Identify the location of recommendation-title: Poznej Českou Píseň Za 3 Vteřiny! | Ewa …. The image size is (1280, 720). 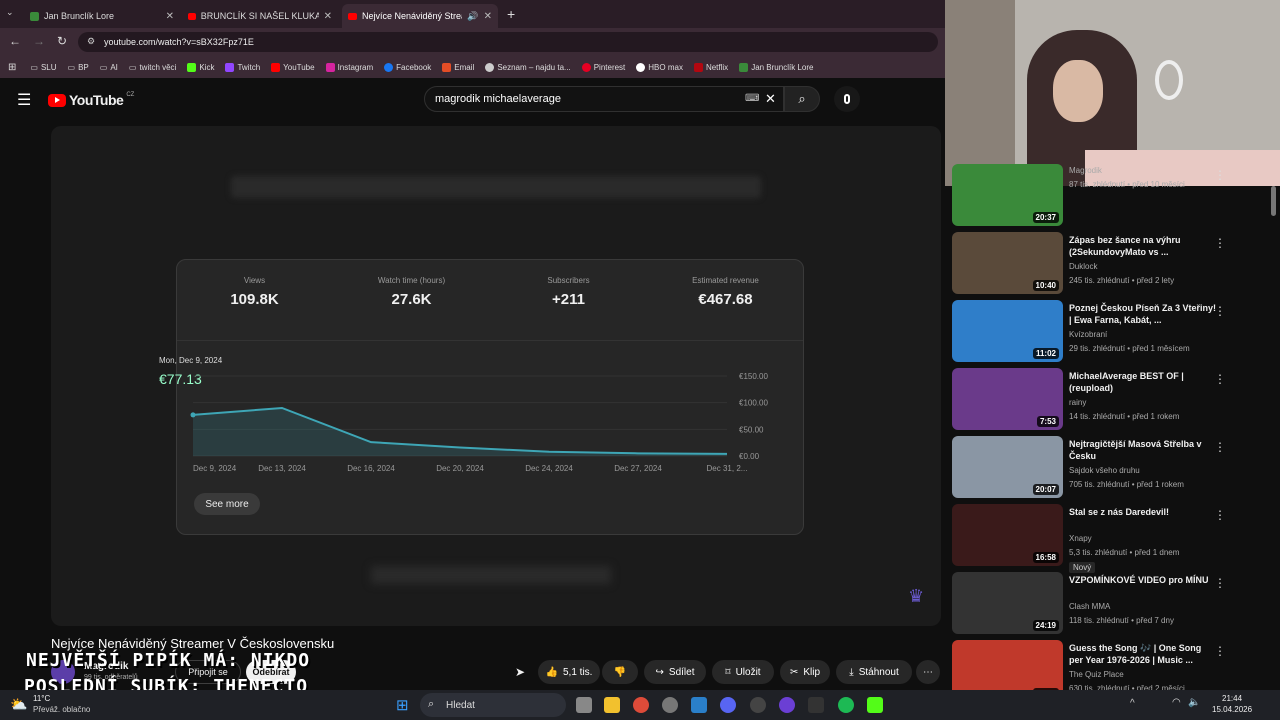
(1143, 314).